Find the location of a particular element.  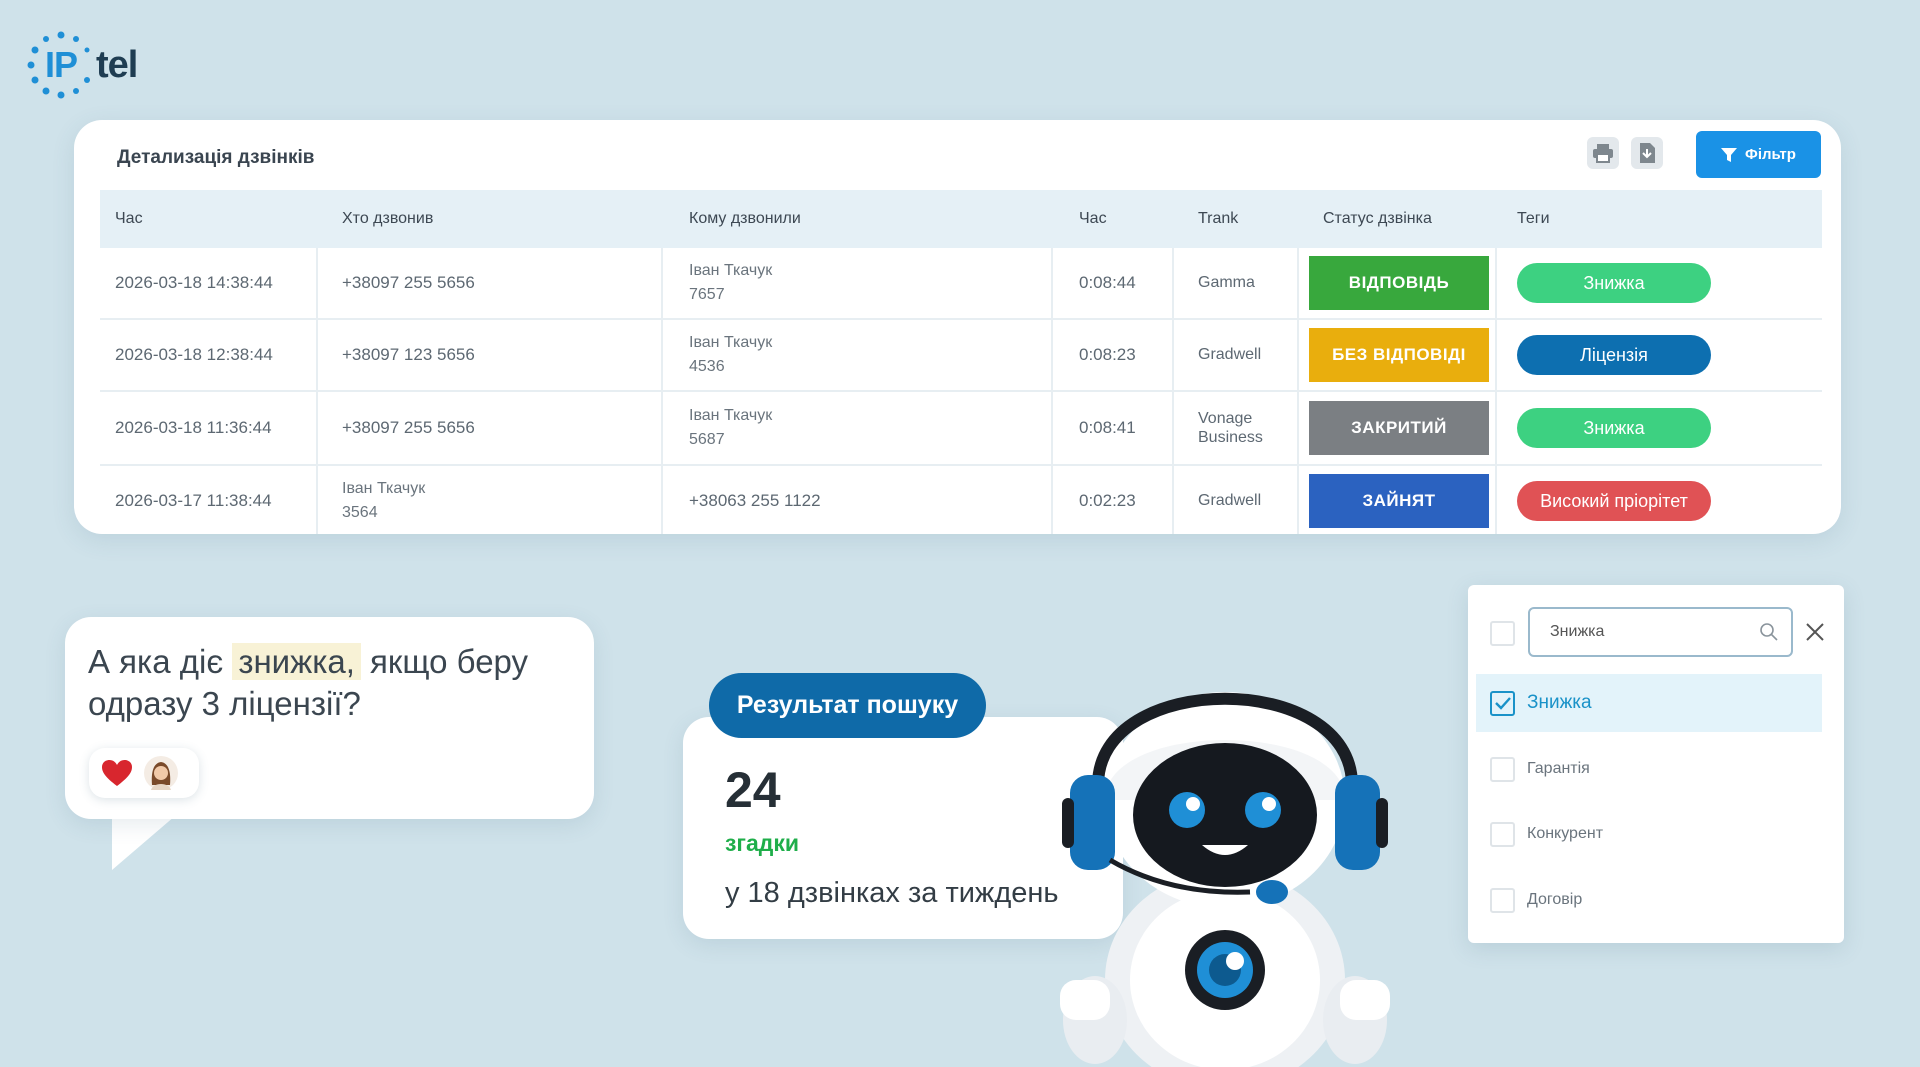

message-reactions is located at coordinates (144, 773).